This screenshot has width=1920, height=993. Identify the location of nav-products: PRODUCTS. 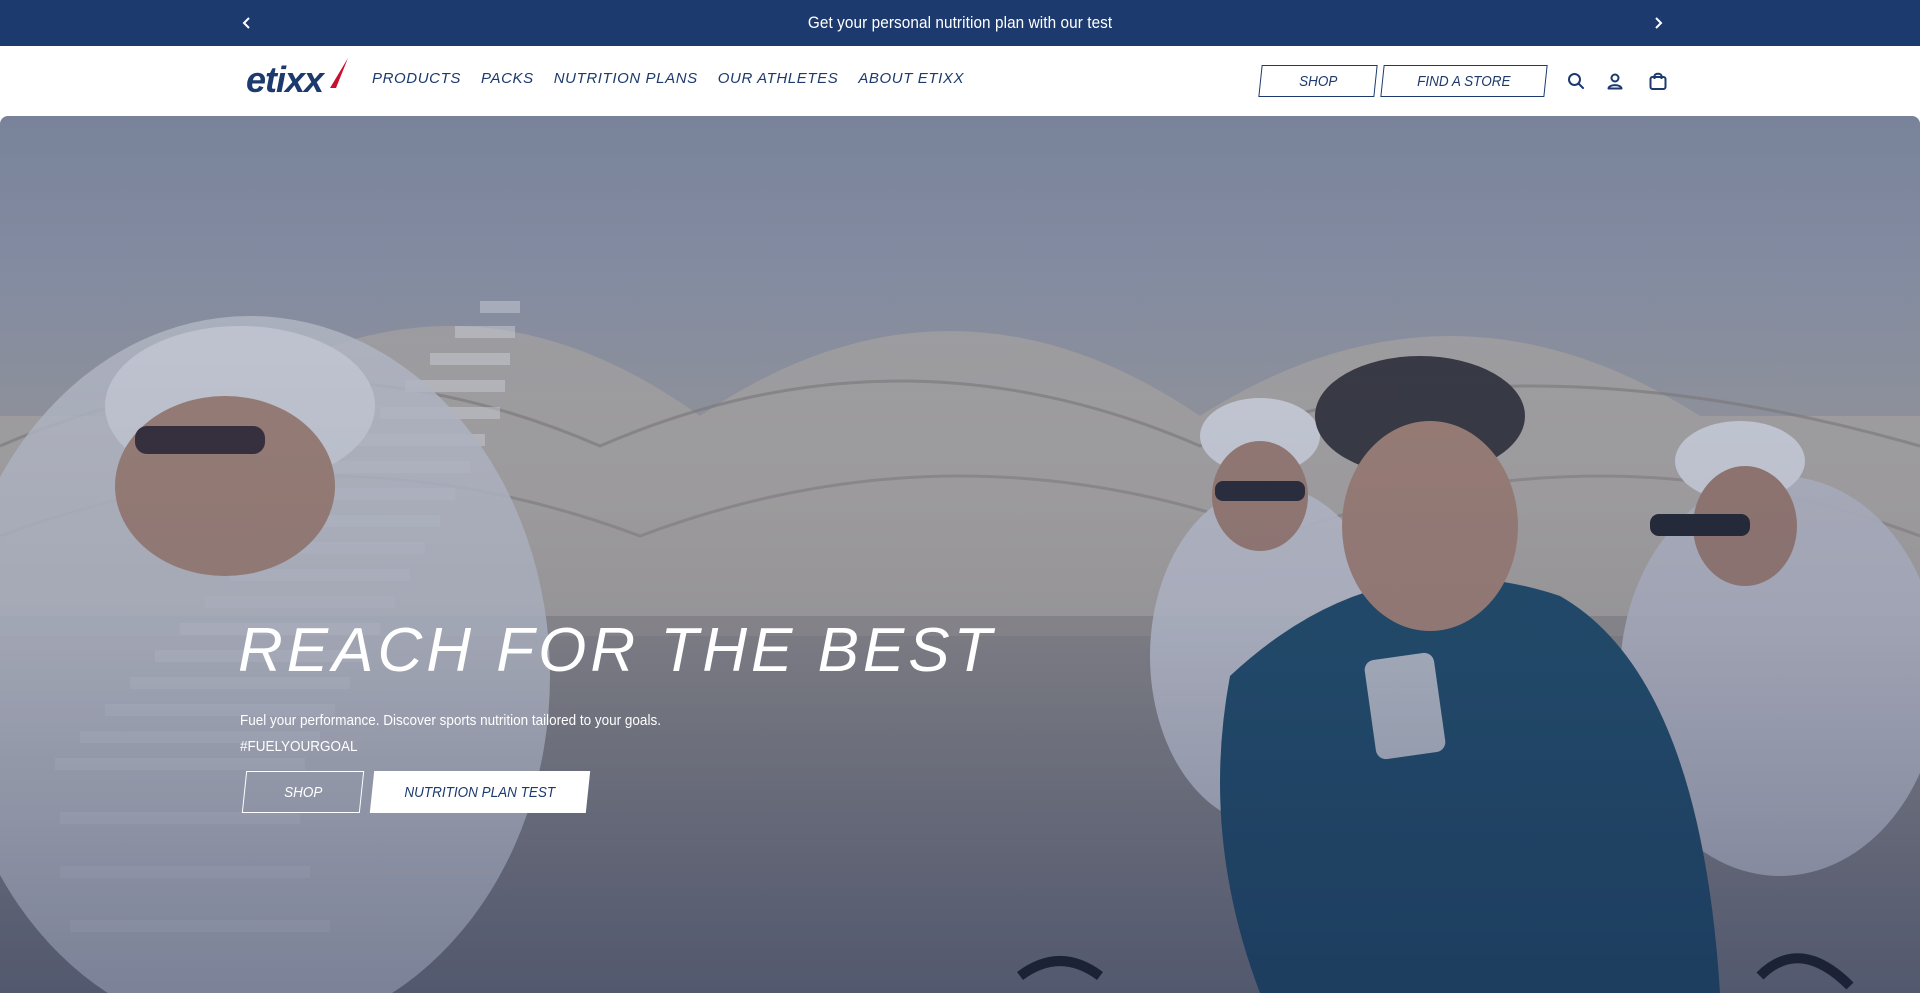
(416, 78).